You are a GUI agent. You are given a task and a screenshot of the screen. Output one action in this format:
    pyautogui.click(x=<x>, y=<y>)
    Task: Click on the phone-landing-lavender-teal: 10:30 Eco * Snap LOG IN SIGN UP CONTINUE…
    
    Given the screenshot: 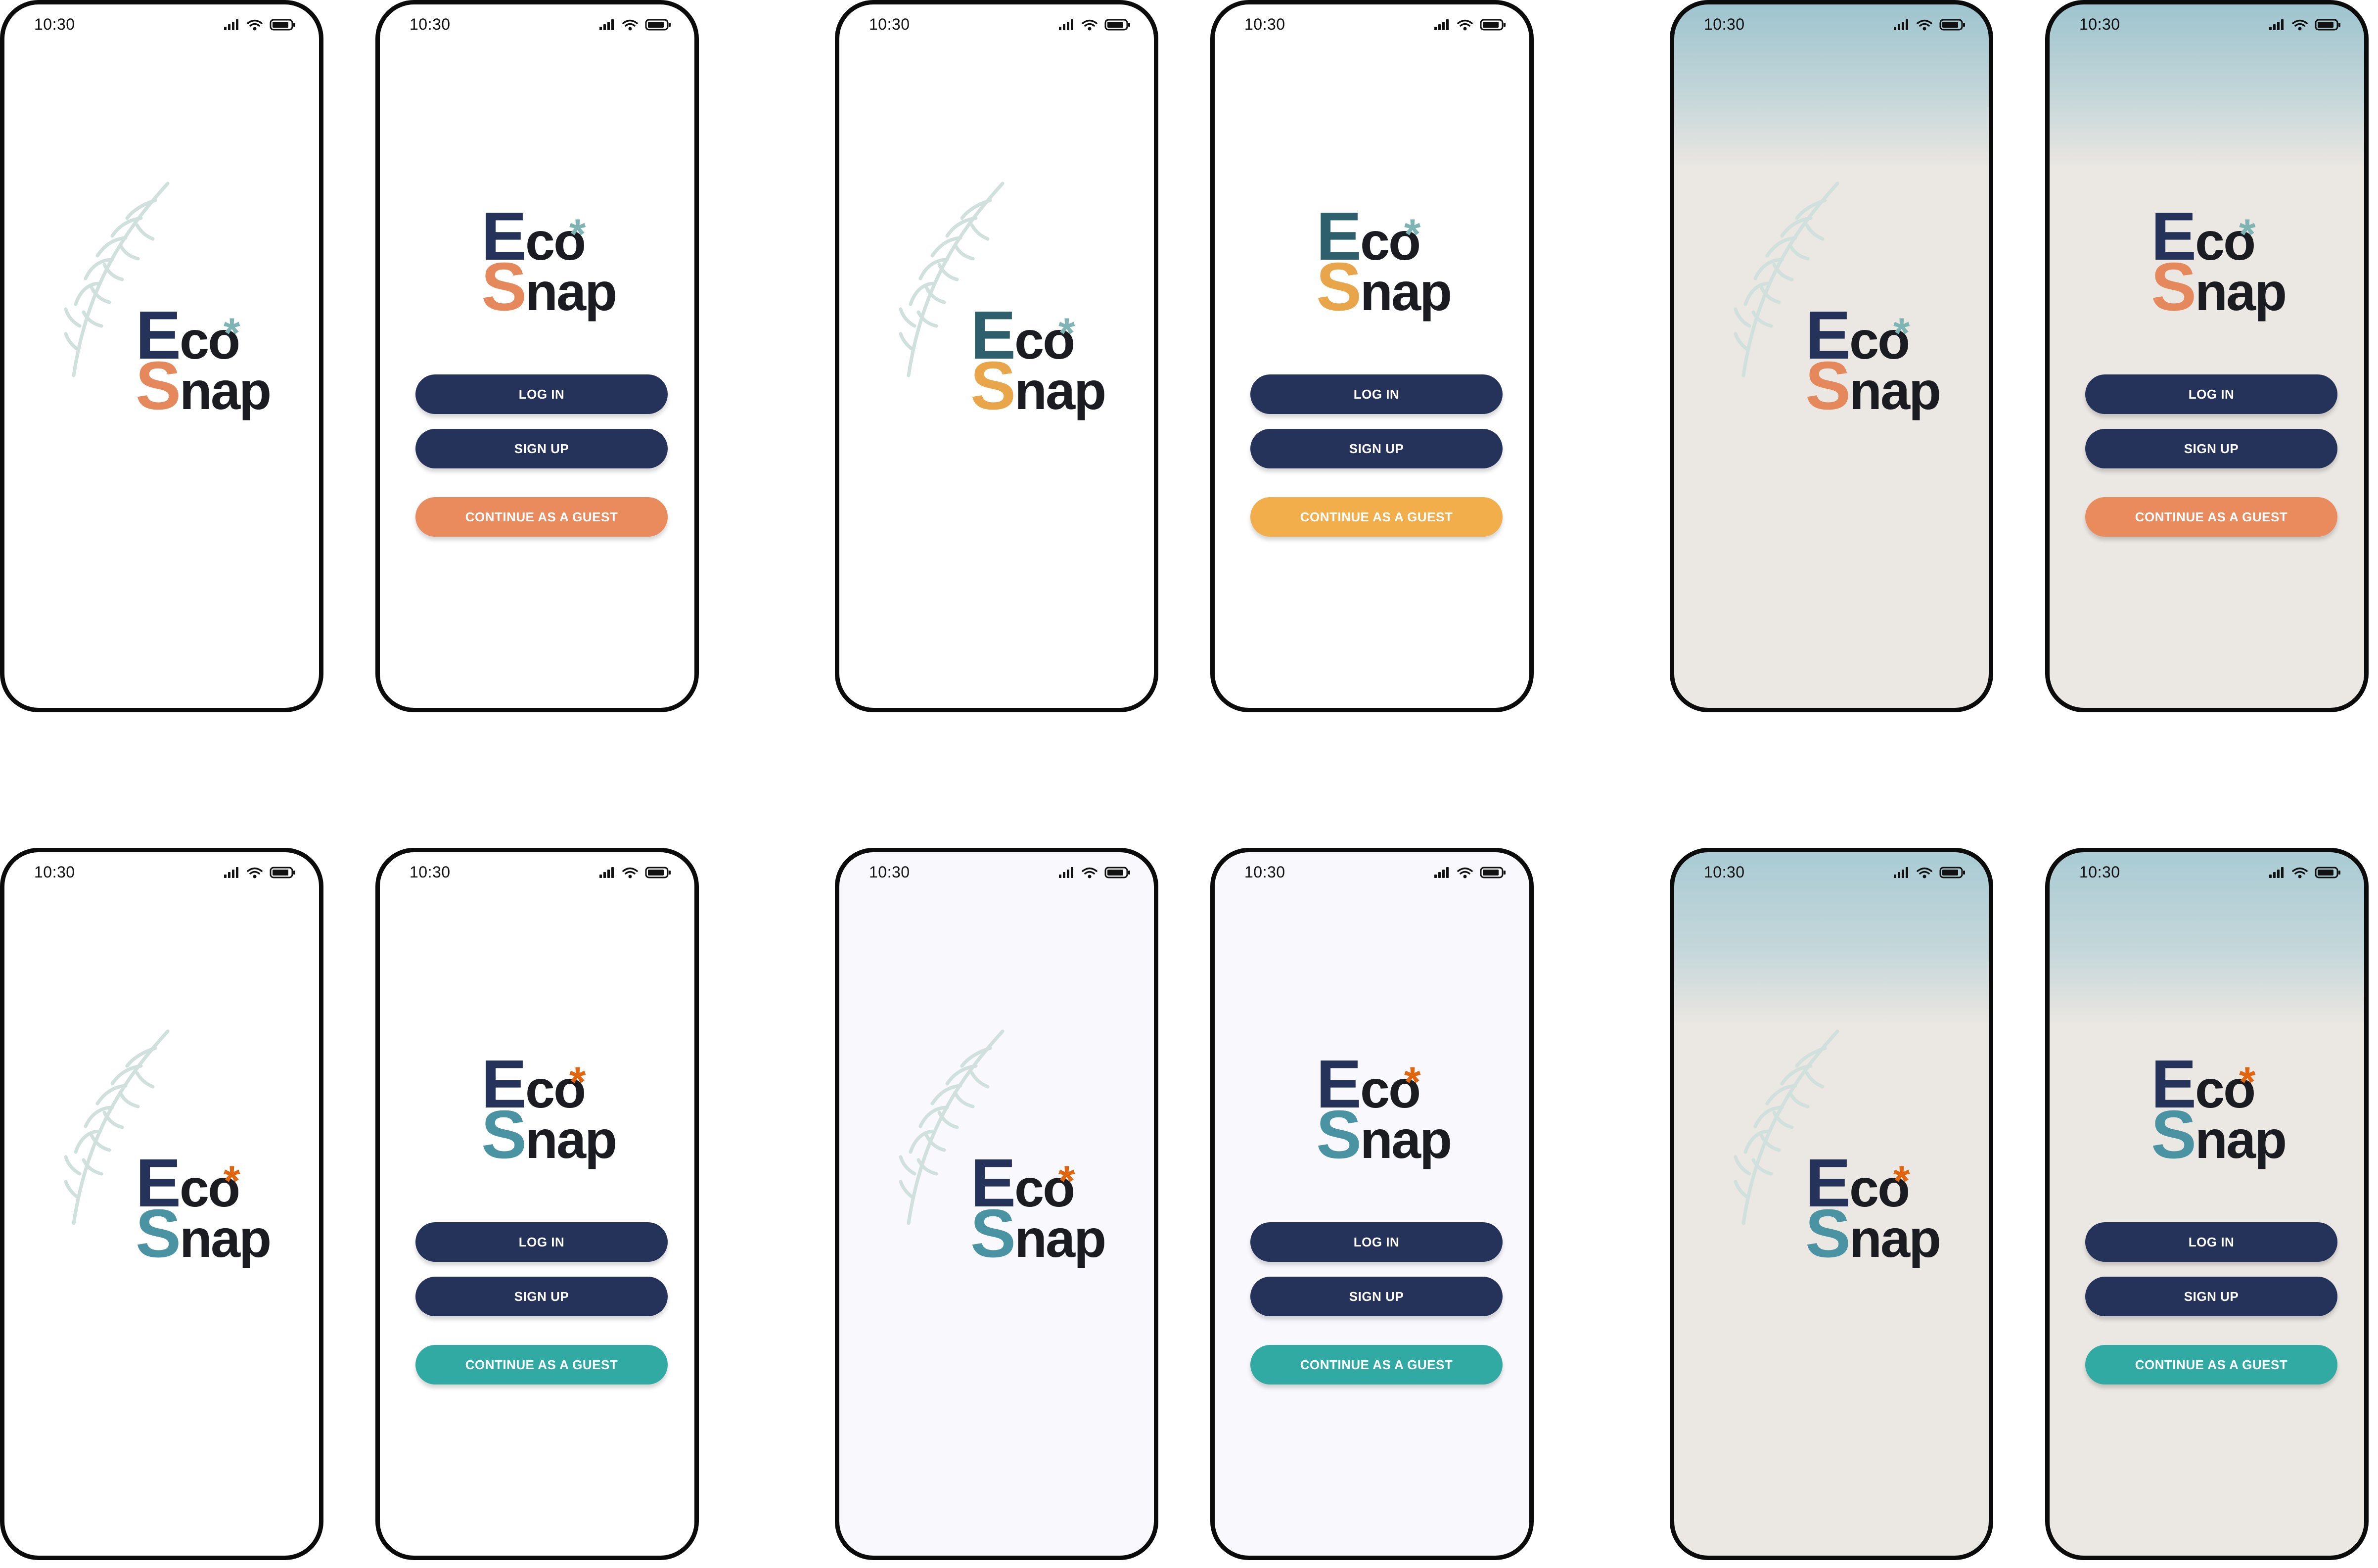 What is the action you would take?
    pyautogui.click(x=1372, y=1204)
    